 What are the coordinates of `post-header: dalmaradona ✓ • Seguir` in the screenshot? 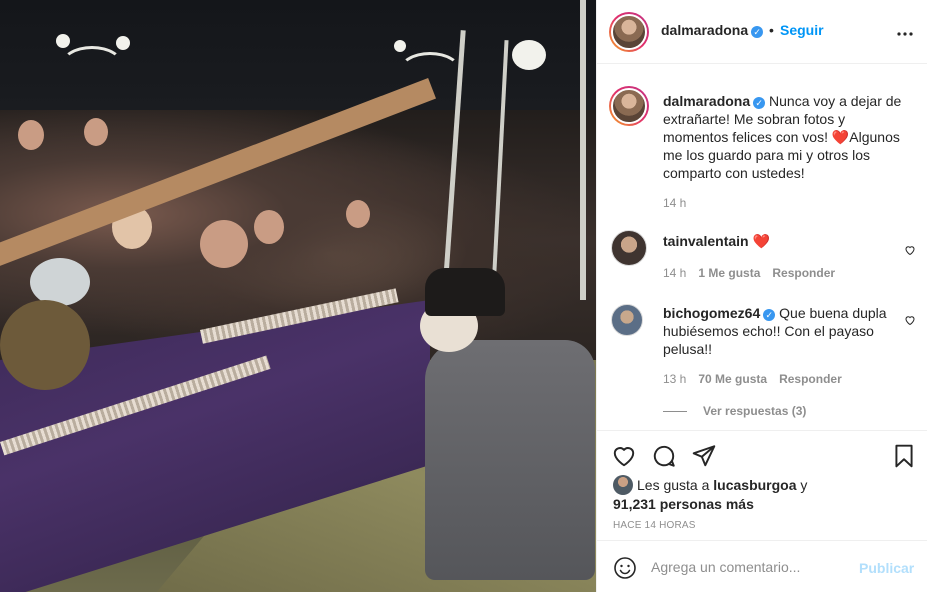 It's located at (762, 32).